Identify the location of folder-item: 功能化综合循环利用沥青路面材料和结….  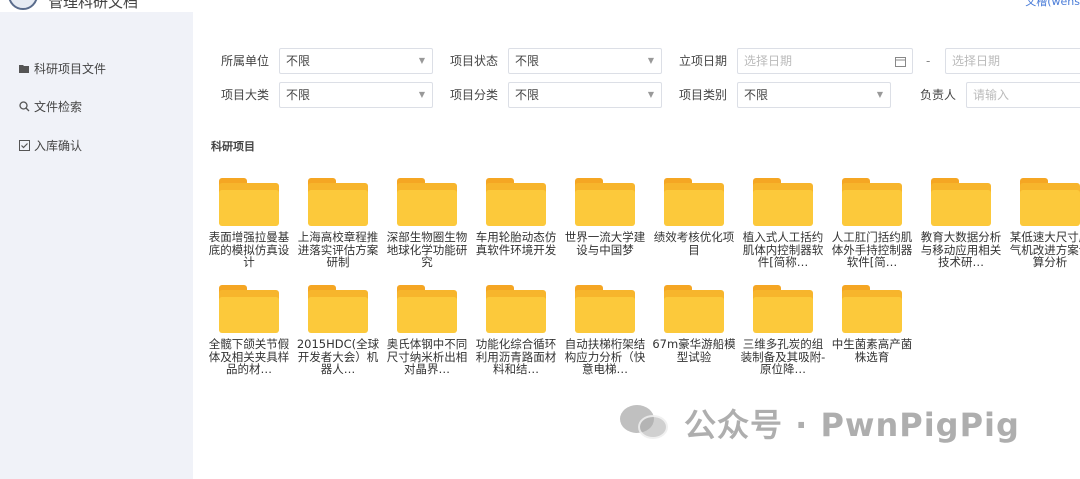
(516, 330).